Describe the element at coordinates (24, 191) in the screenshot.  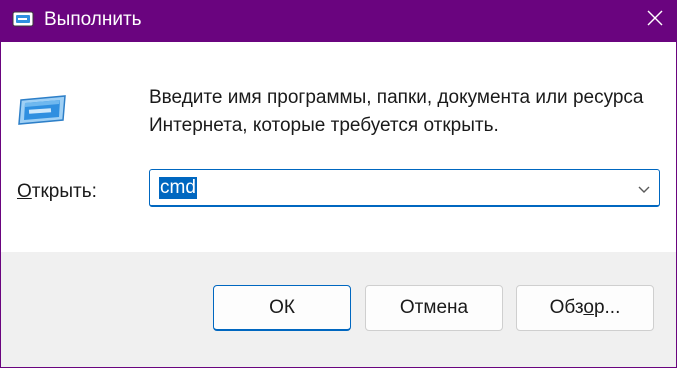
I see `open-label-accelerator: О` at that location.